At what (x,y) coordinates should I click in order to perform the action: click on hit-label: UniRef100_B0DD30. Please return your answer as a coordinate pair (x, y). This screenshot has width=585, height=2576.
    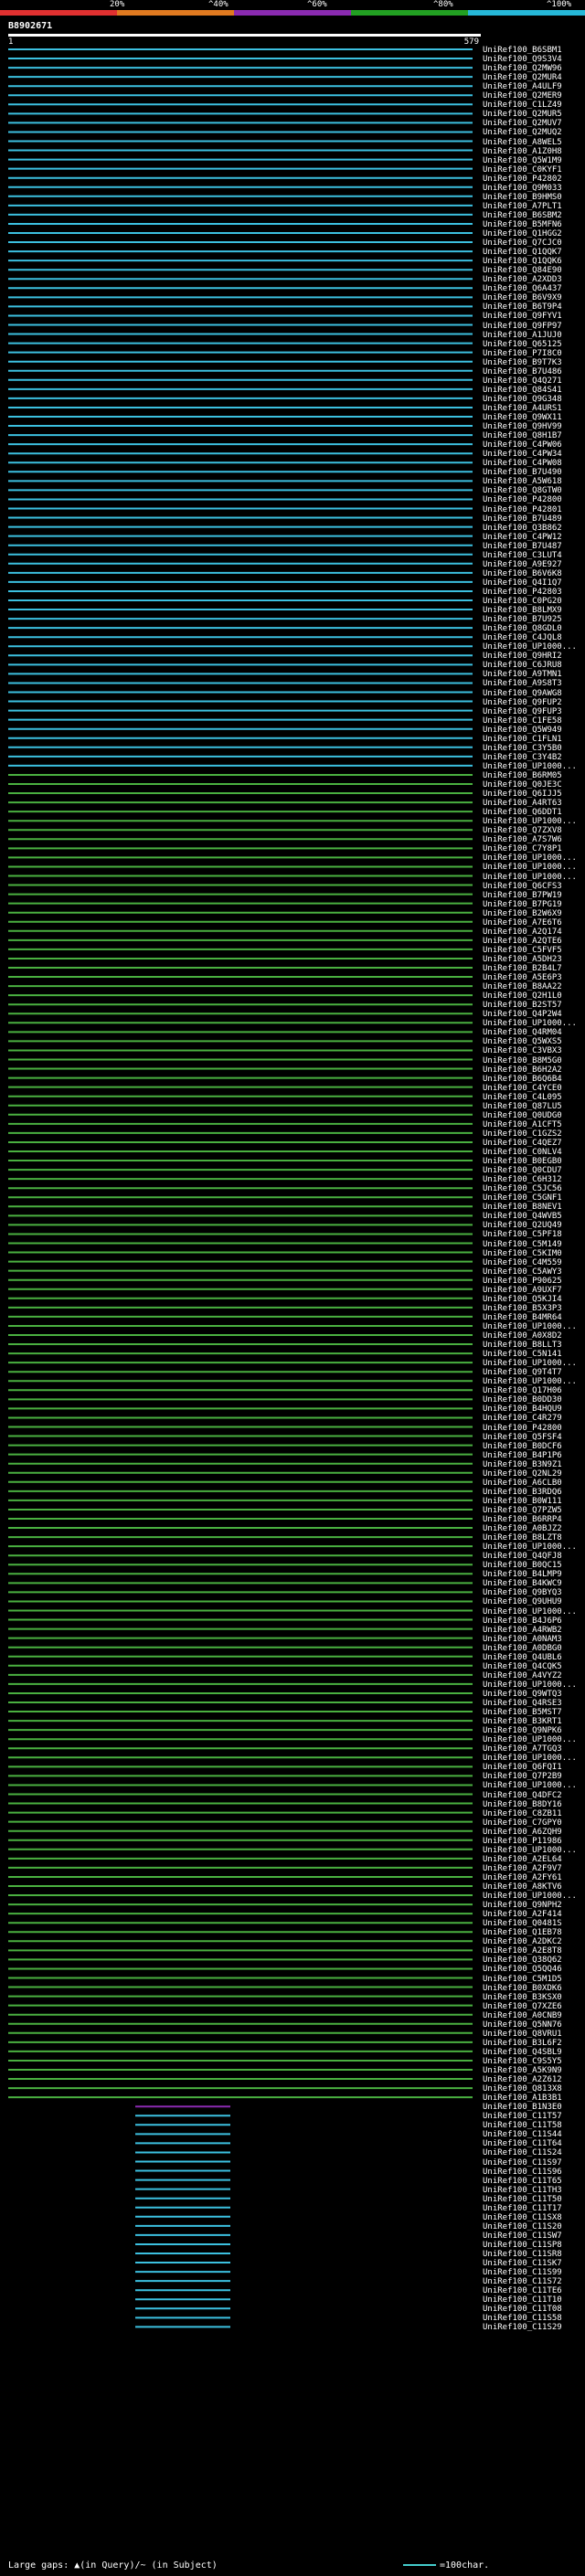
    Looking at the image, I should click on (522, 1400).